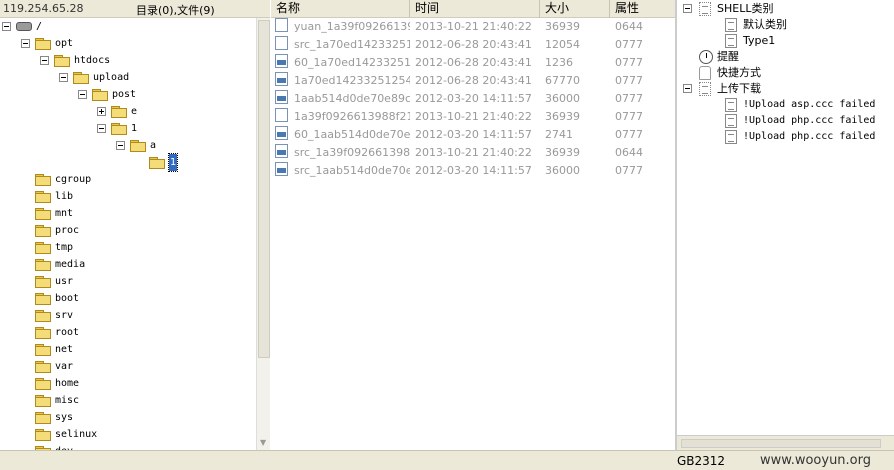 This screenshot has height=470, width=894. What do you see at coordinates (128, 26) in the screenshot?
I see `tree-node: /` at bounding box center [128, 26].